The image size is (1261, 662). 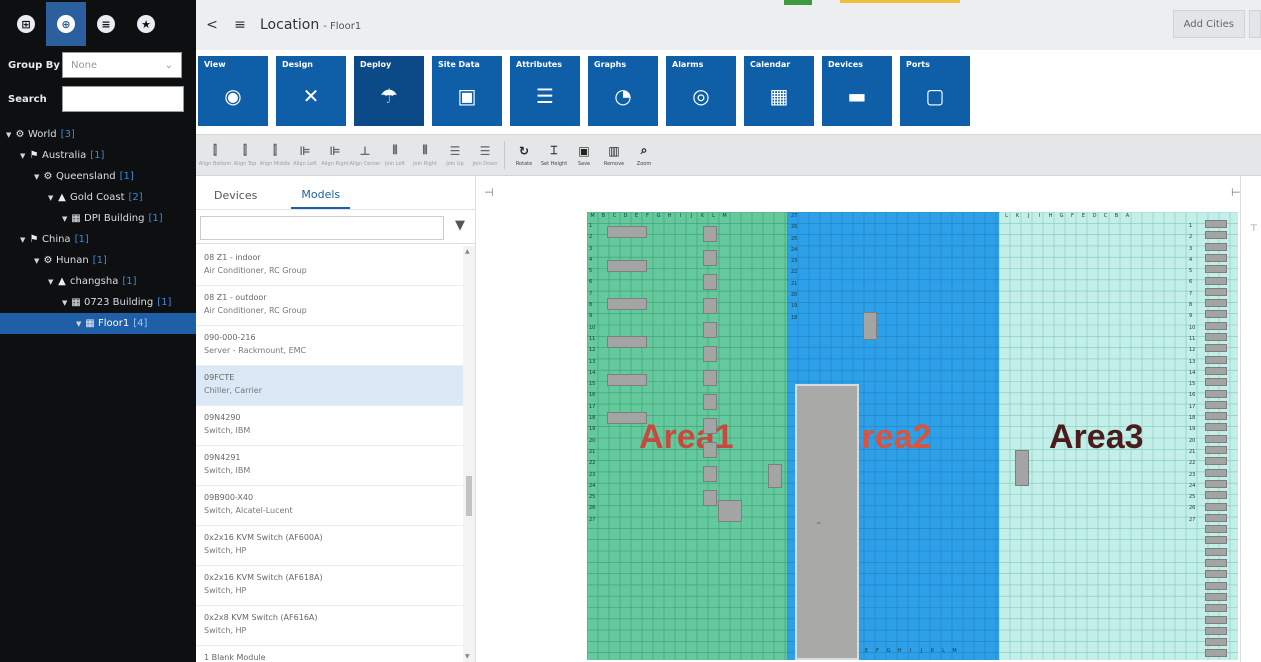 I want to click on model-list-item: 09B900-X40 Switch, Alcatel-Lucent, so click(x=330, y=506).